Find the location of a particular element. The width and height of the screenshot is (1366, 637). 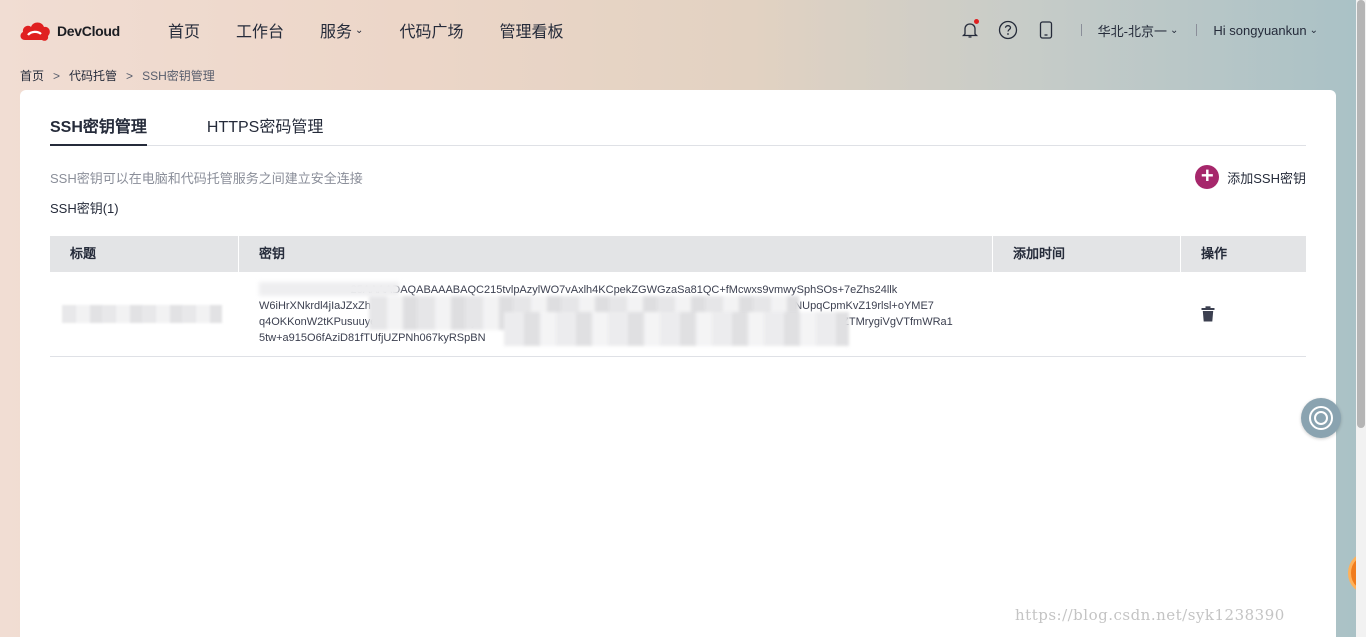

nav-label: 管理看板 is located at coordinates (531, 32).